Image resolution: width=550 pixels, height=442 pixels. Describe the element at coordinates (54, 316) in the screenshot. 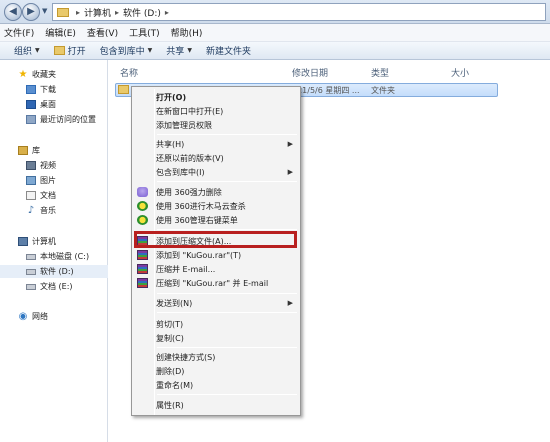

I see `nav-network: ◉ 网络` at that location.